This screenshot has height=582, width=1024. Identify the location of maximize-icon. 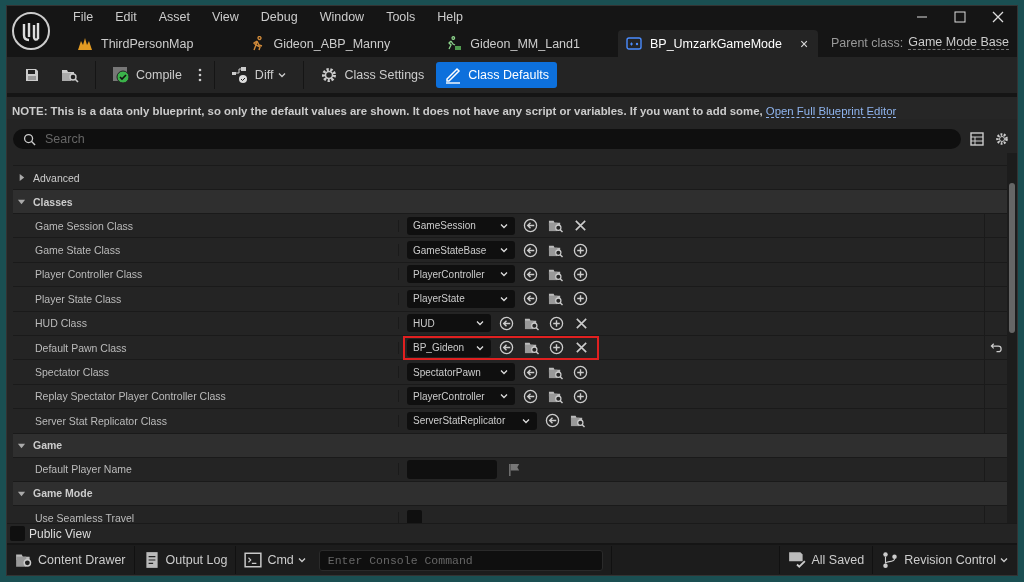
(960, 17).